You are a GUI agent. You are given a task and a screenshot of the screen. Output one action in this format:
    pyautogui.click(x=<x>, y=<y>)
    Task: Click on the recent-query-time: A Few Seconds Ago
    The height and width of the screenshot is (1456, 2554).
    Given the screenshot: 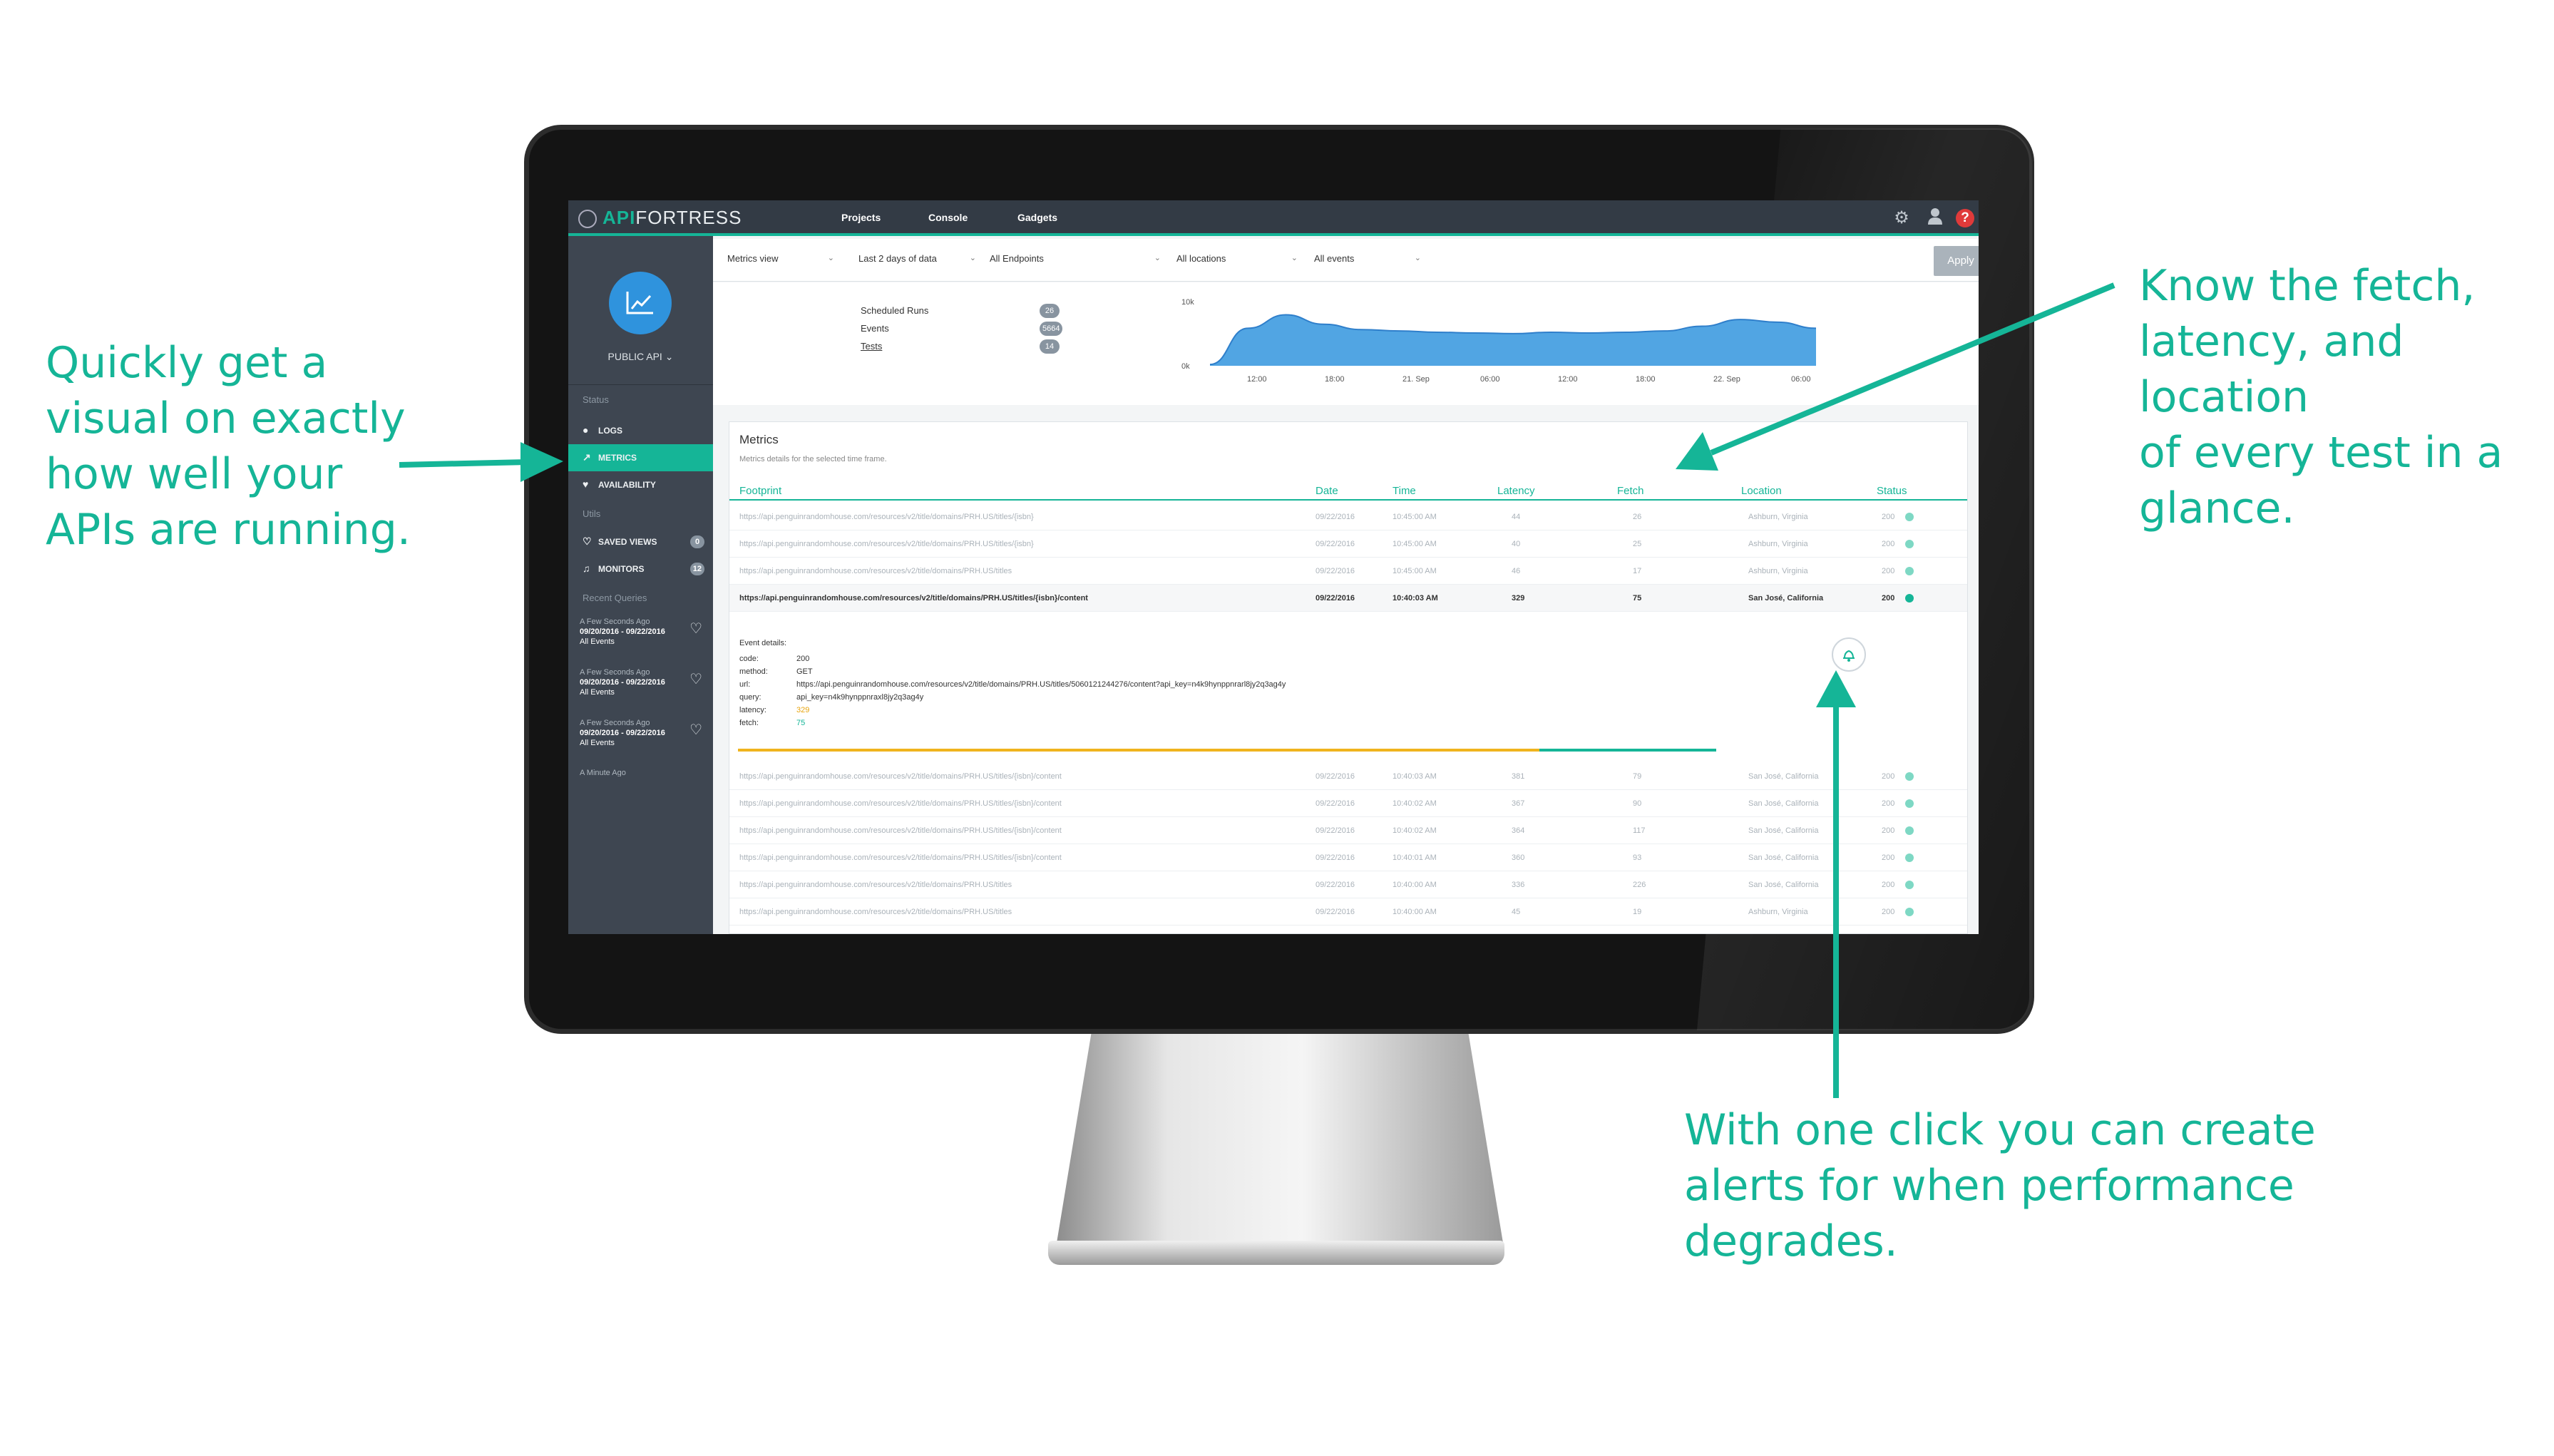 What is the action you would take?
    pyautogui.click(x=615, y=672)
    